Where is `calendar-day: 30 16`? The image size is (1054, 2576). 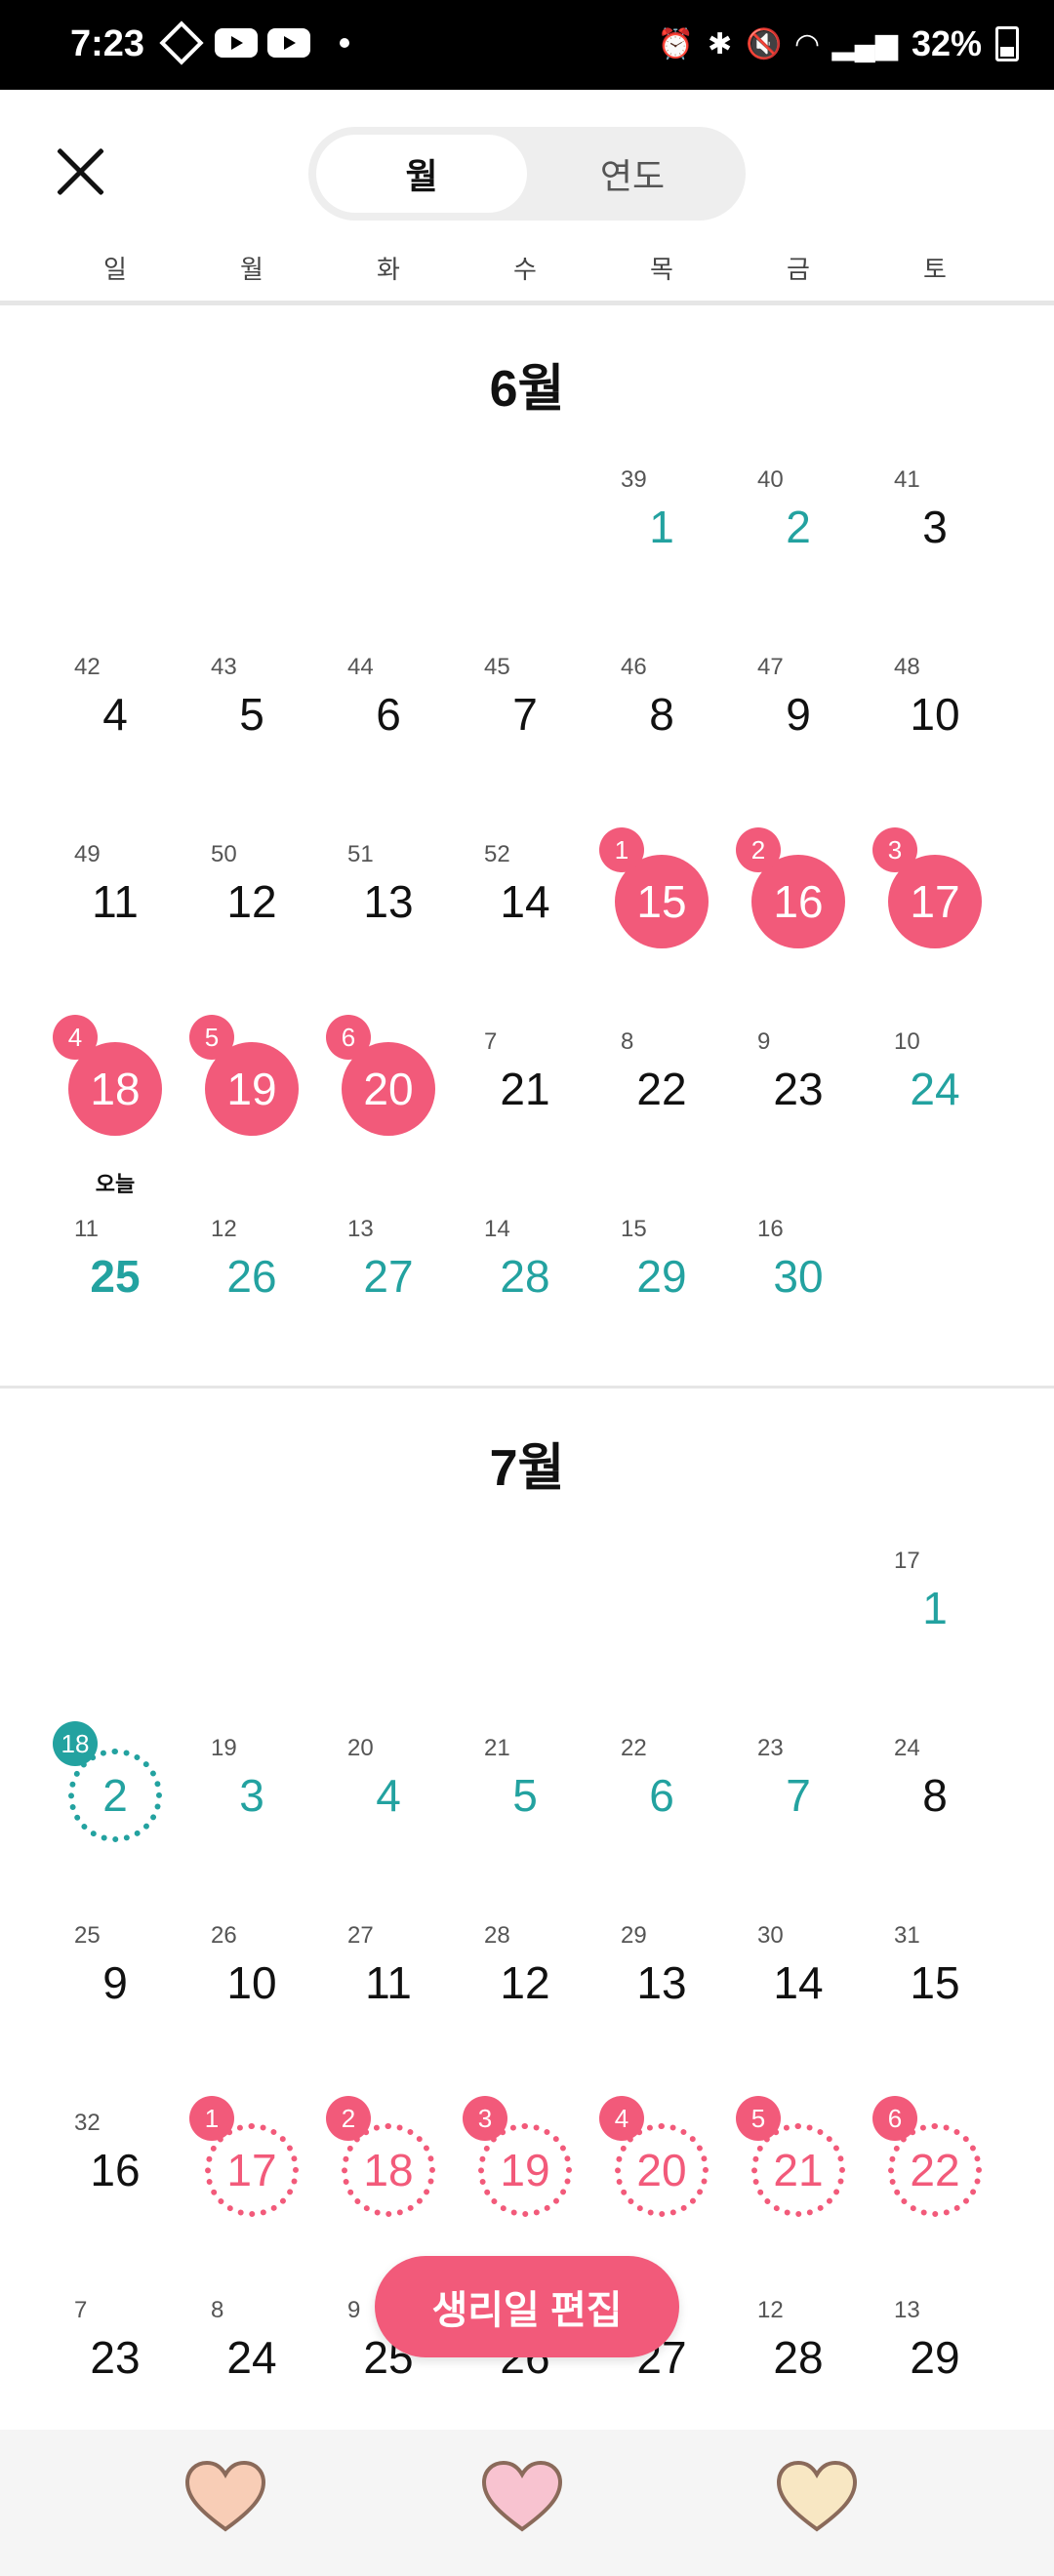
calendar-day: 30 16 is located at coordinates (799, 1309).